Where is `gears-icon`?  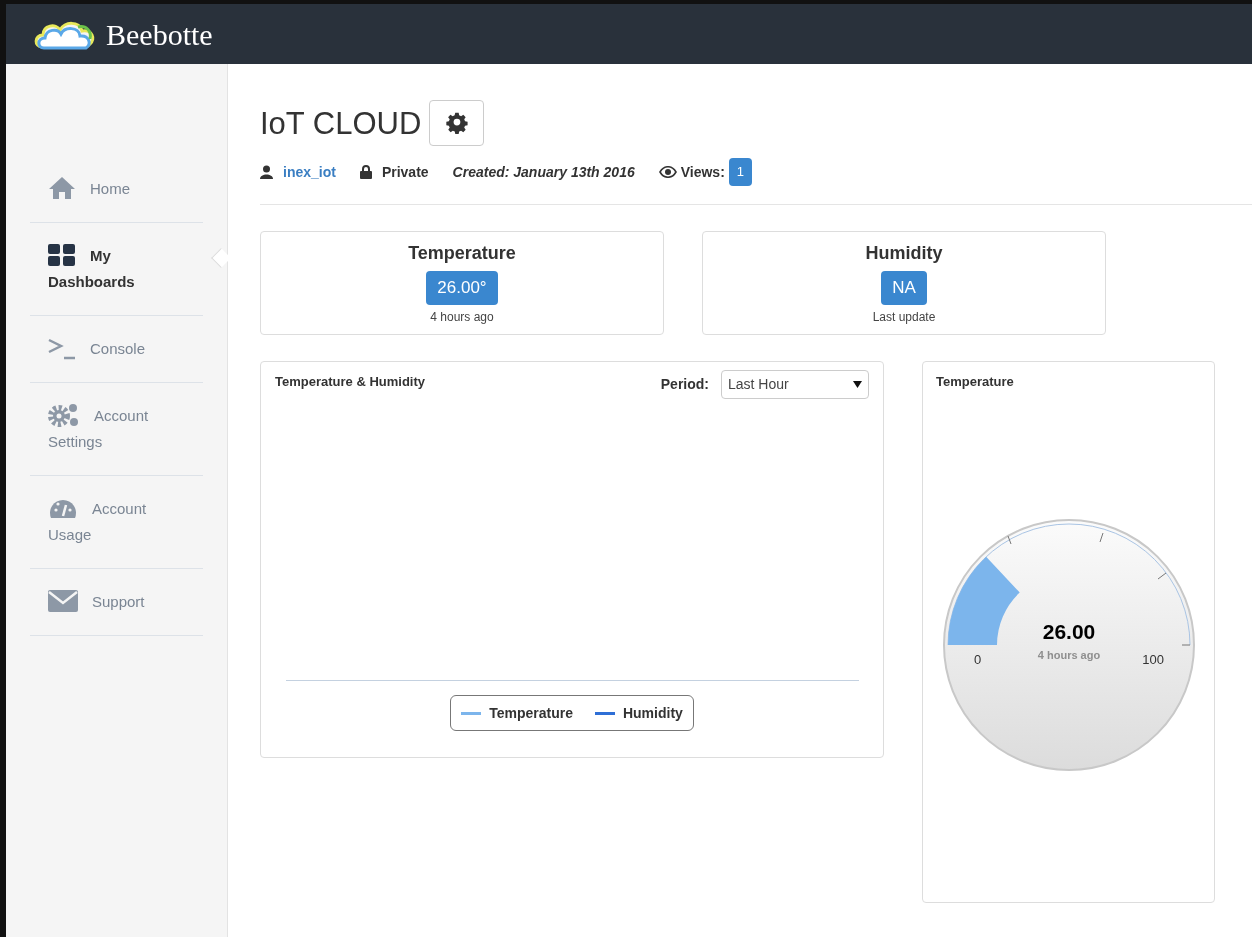 gears-icon is located at coordinates (64, 415).